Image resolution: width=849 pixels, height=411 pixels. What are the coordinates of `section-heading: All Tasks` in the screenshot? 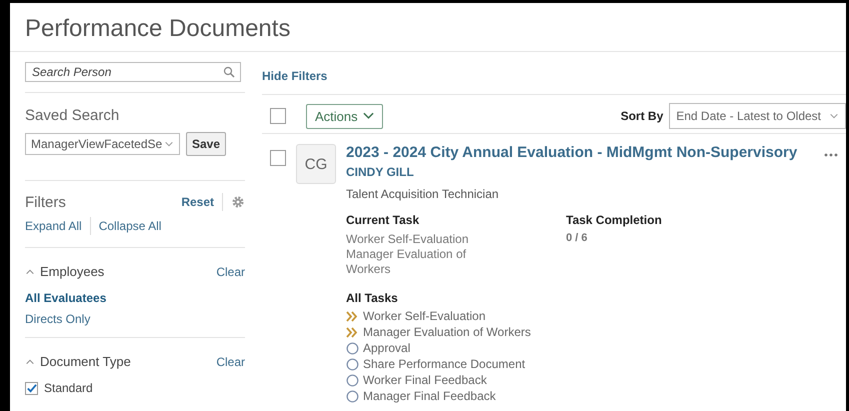 It's located at (372, 299).